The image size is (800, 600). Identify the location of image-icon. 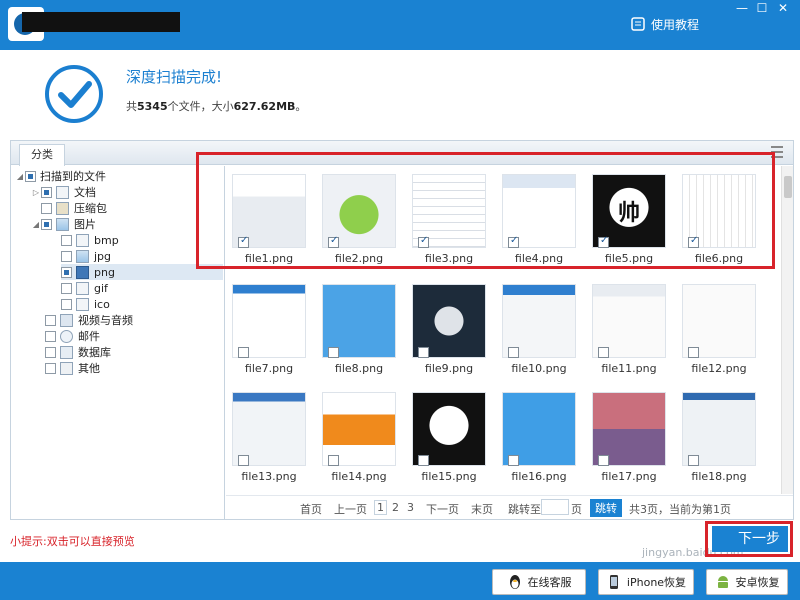
(62, 224).